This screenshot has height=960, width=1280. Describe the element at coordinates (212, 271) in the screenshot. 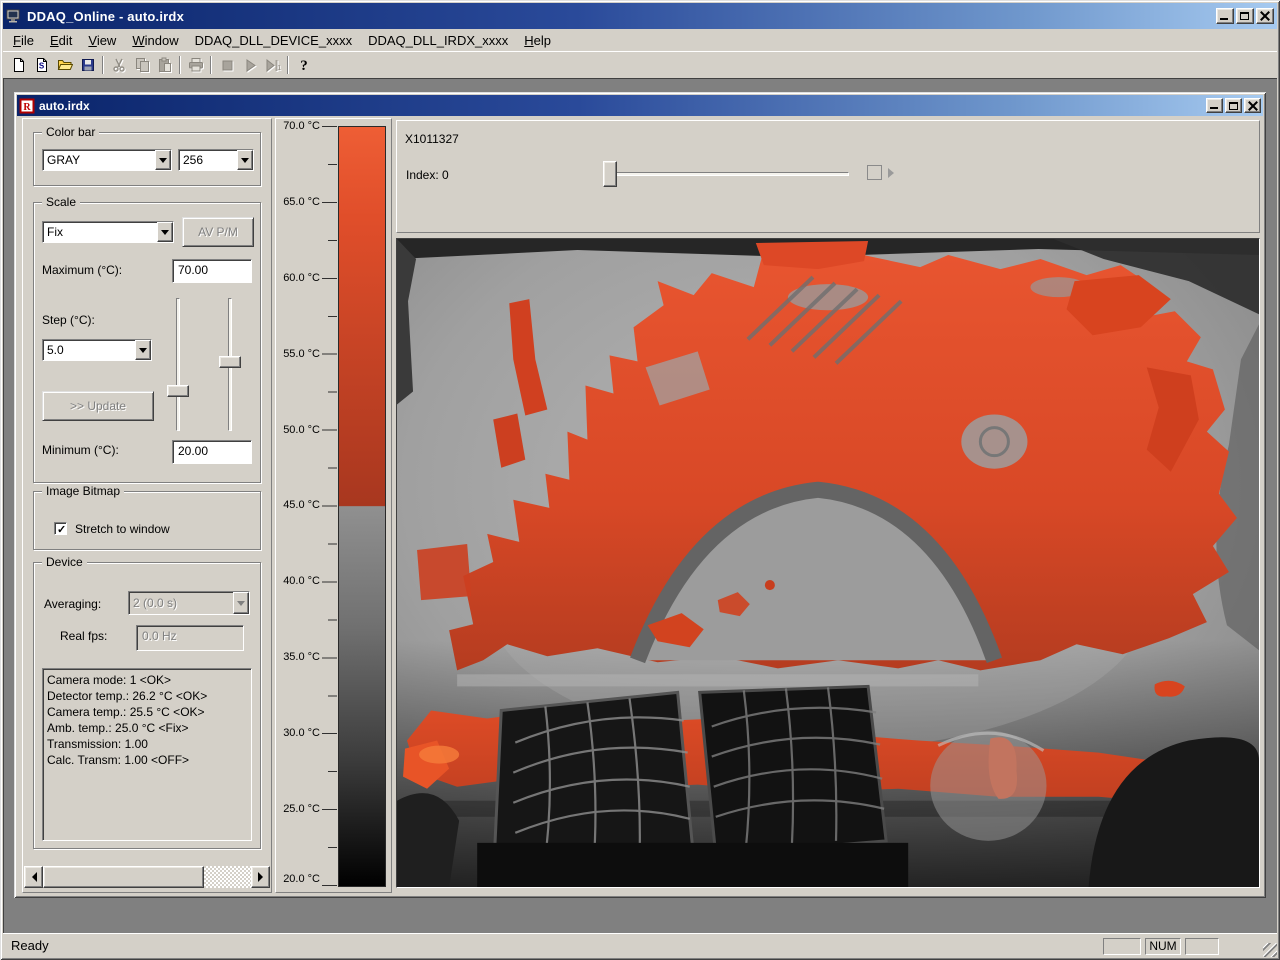

I see `maximum-input: 70.00` at that location.